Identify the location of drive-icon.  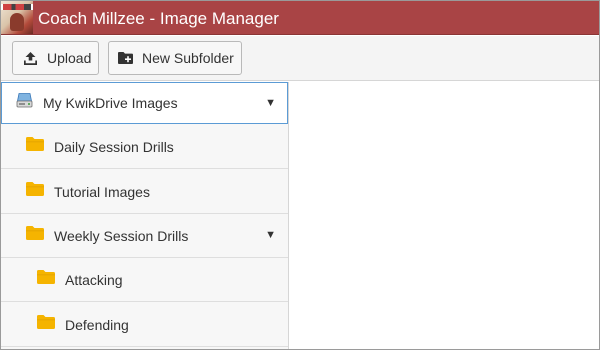
(24, 103).